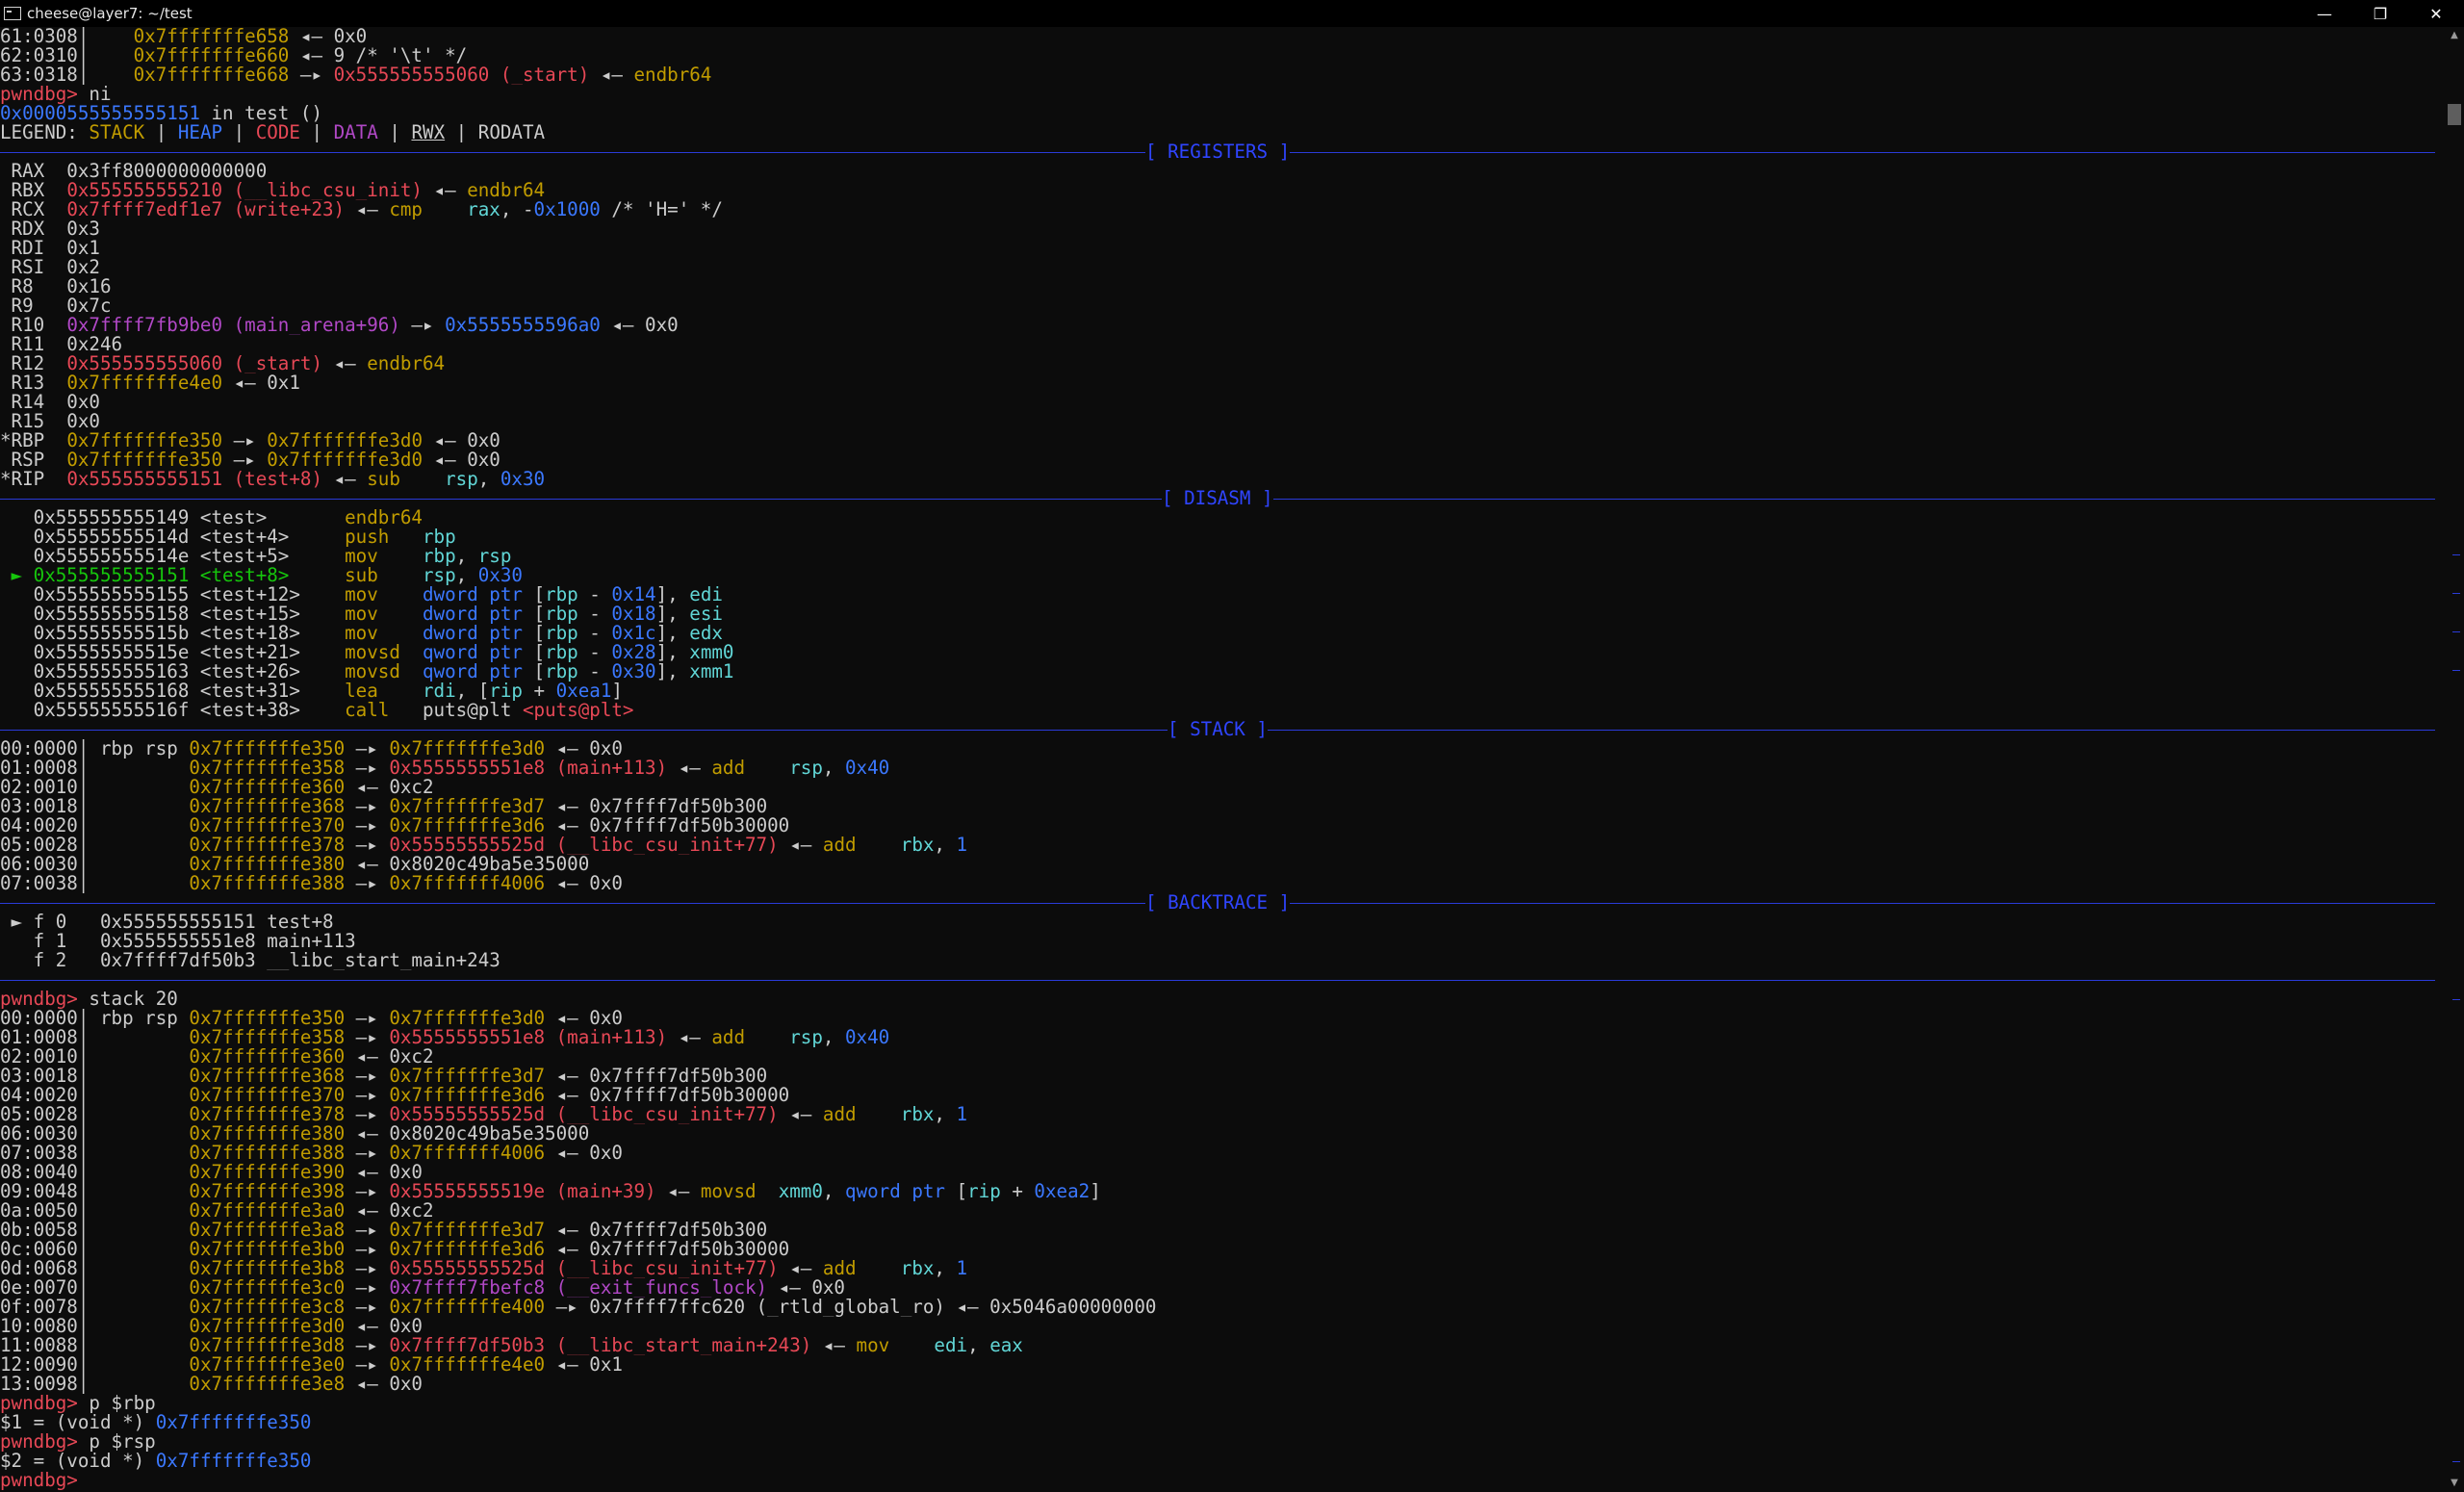  I want to click on divider-line, so click(1217, 980).